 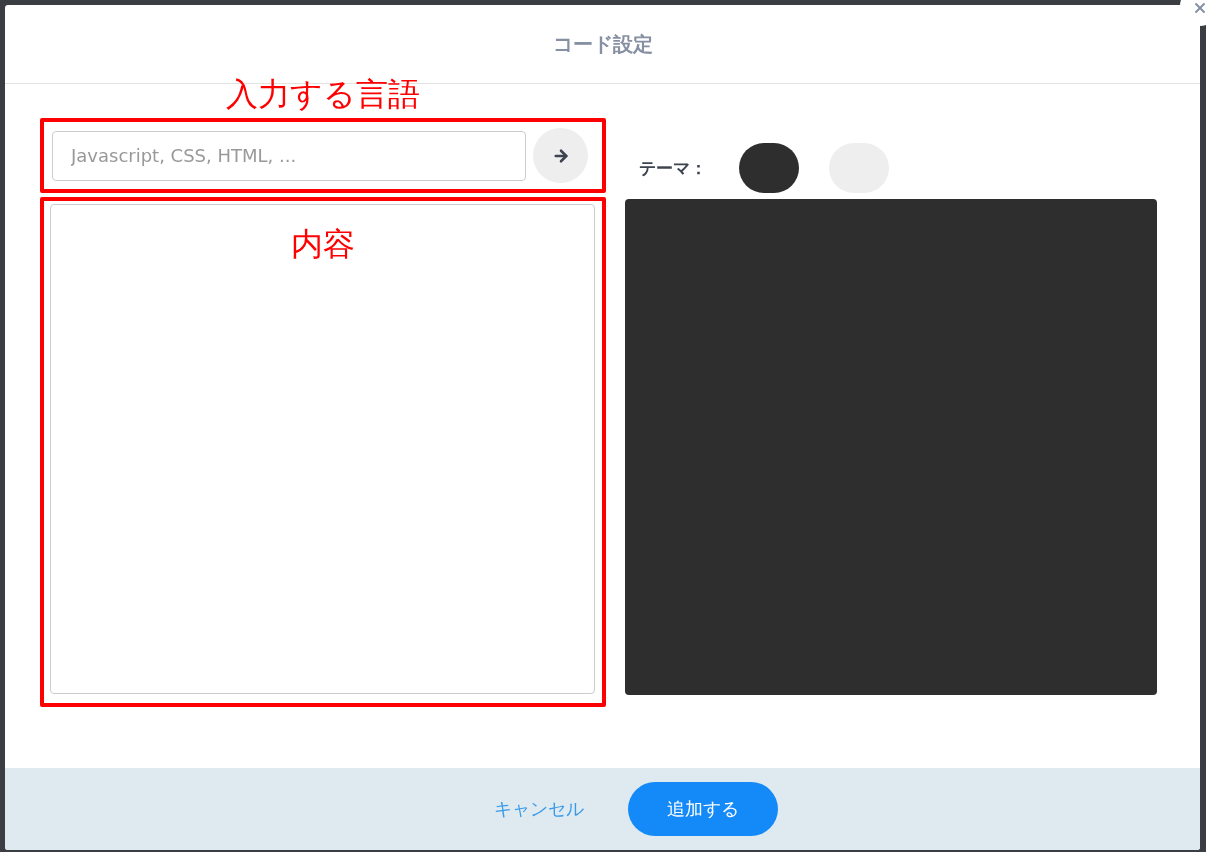 I want to click on close-icon, so click(x=1199, y=8).